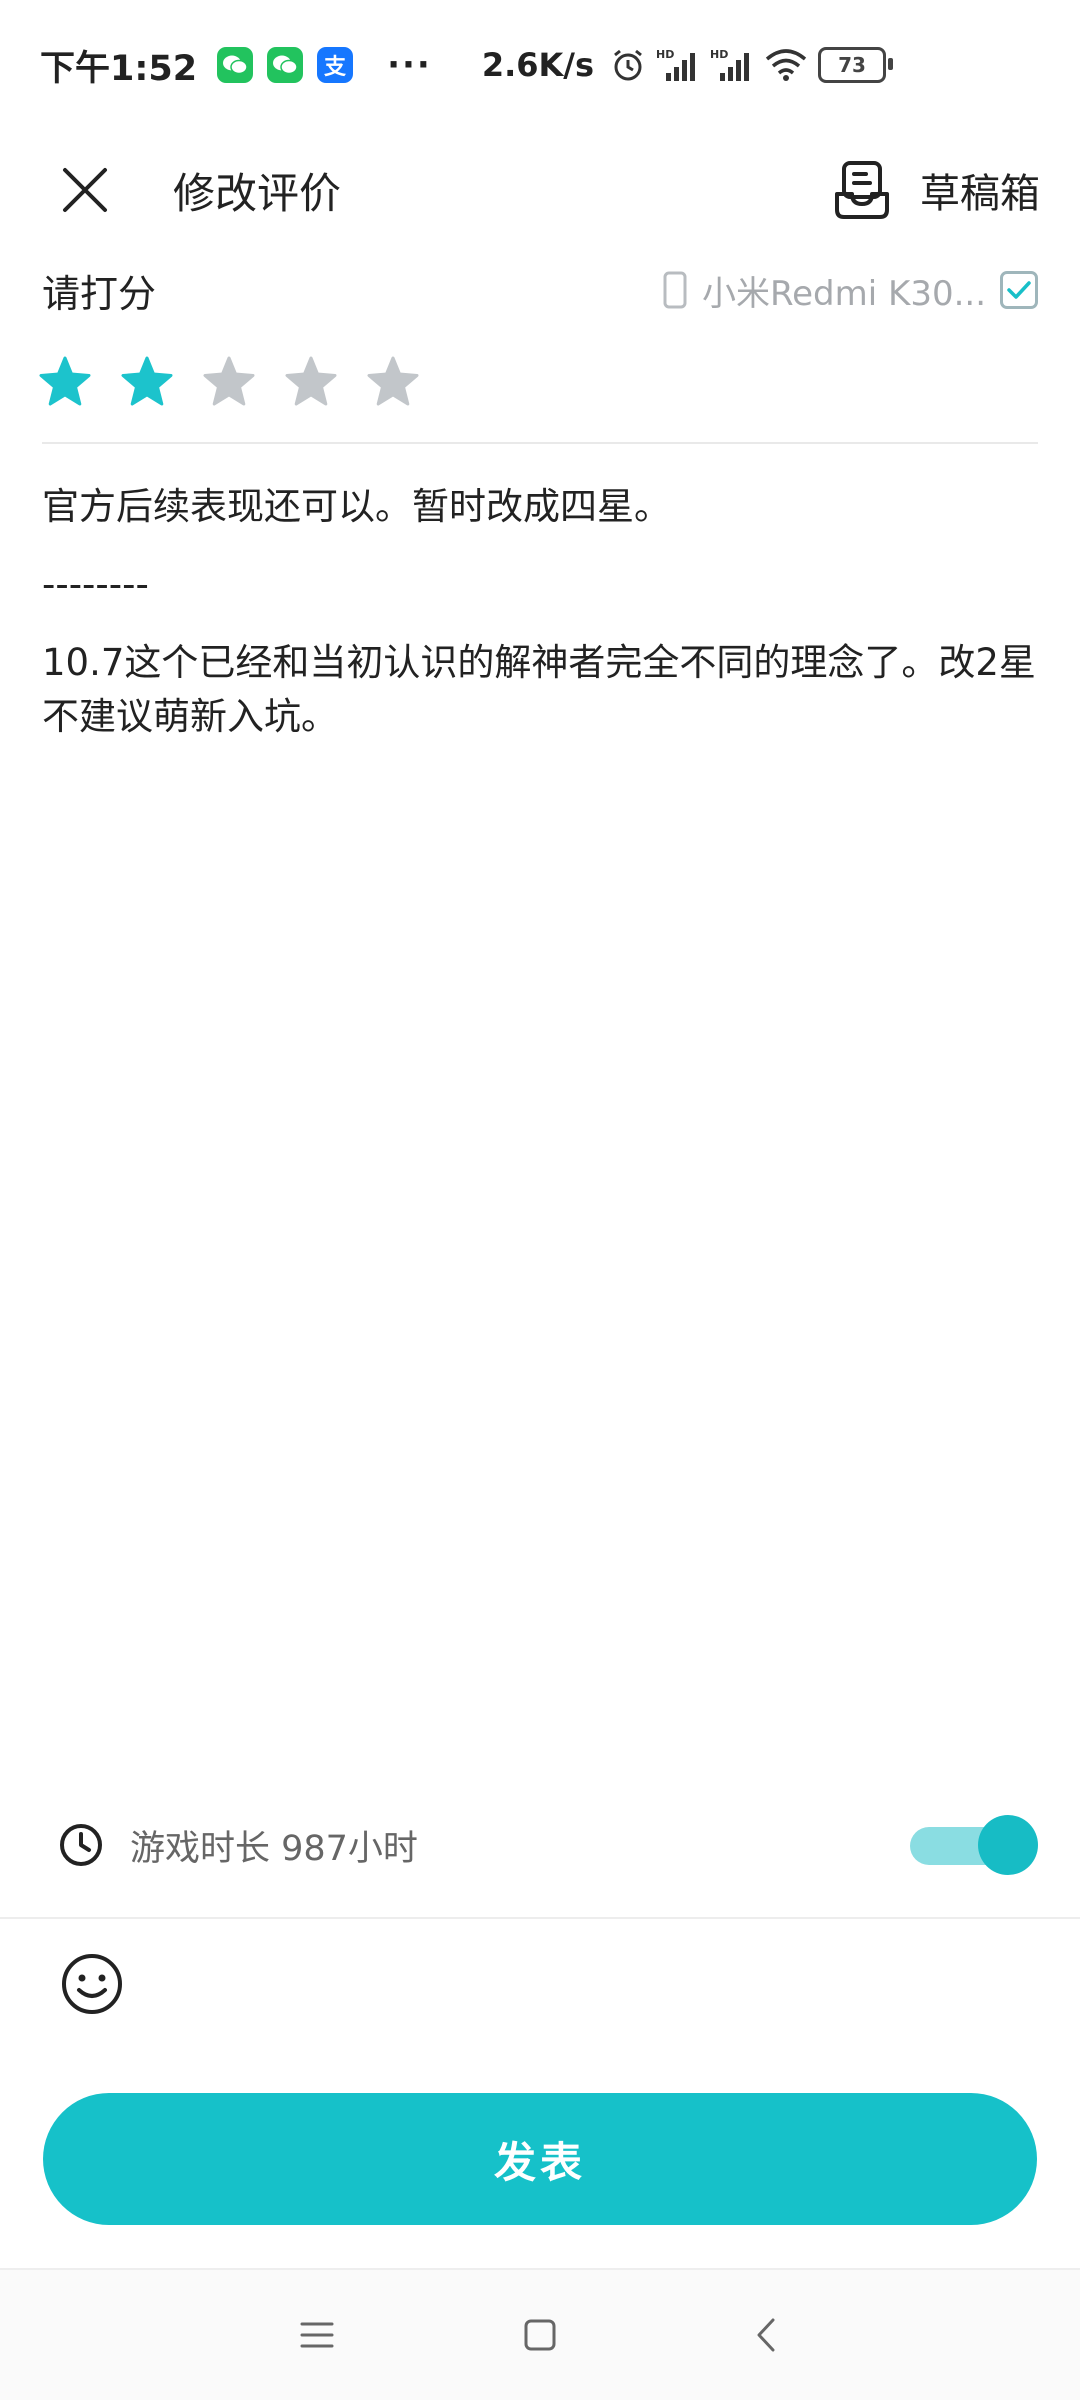 The width and height of the screenshot is (1080, 2400). I want to click on playtime-toggle, so click(974, 1845).